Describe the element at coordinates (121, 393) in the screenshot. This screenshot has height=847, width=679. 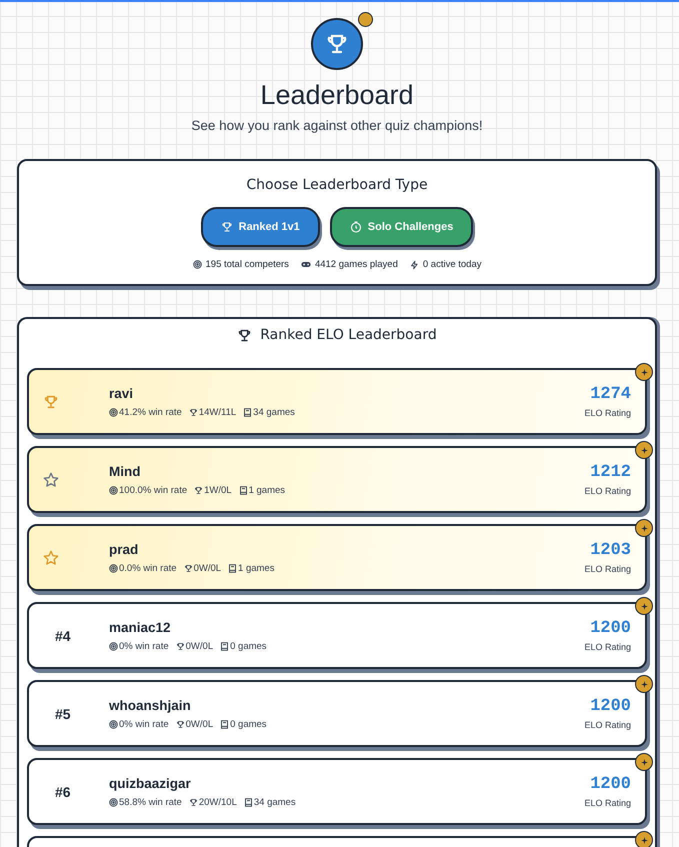
I see `player-name: ravi` at that location.